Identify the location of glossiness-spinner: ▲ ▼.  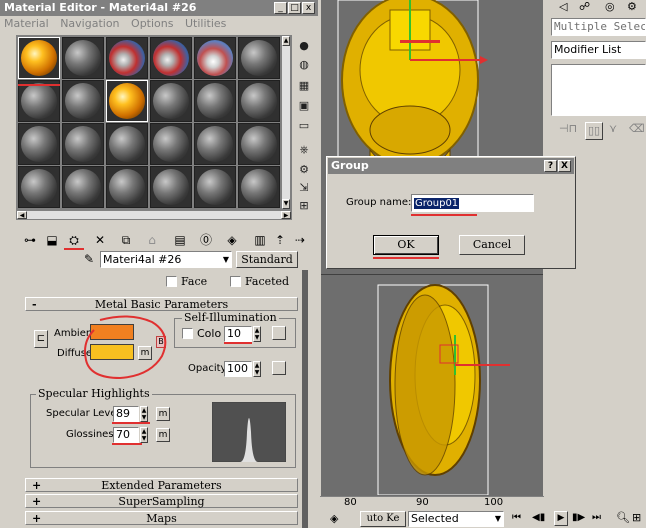
(144, 435).